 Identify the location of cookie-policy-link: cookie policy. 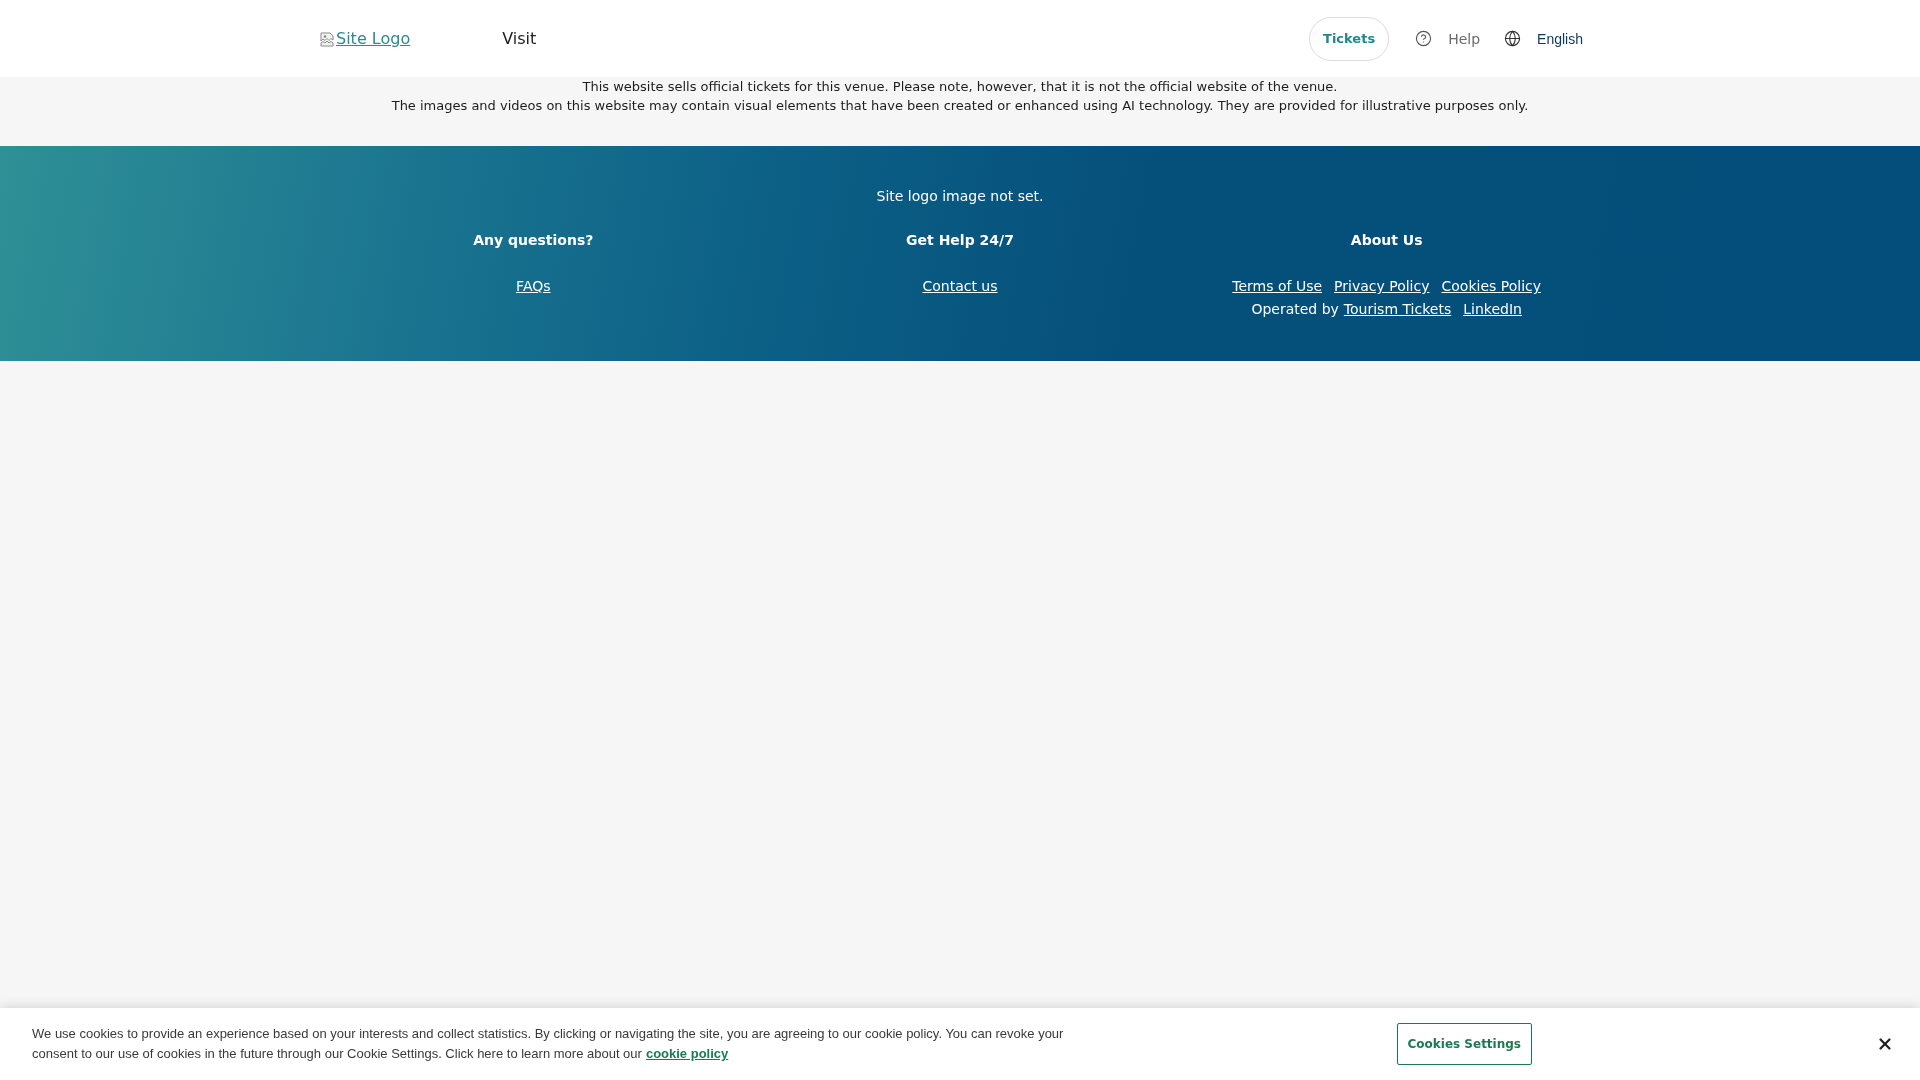
(687, 1053).